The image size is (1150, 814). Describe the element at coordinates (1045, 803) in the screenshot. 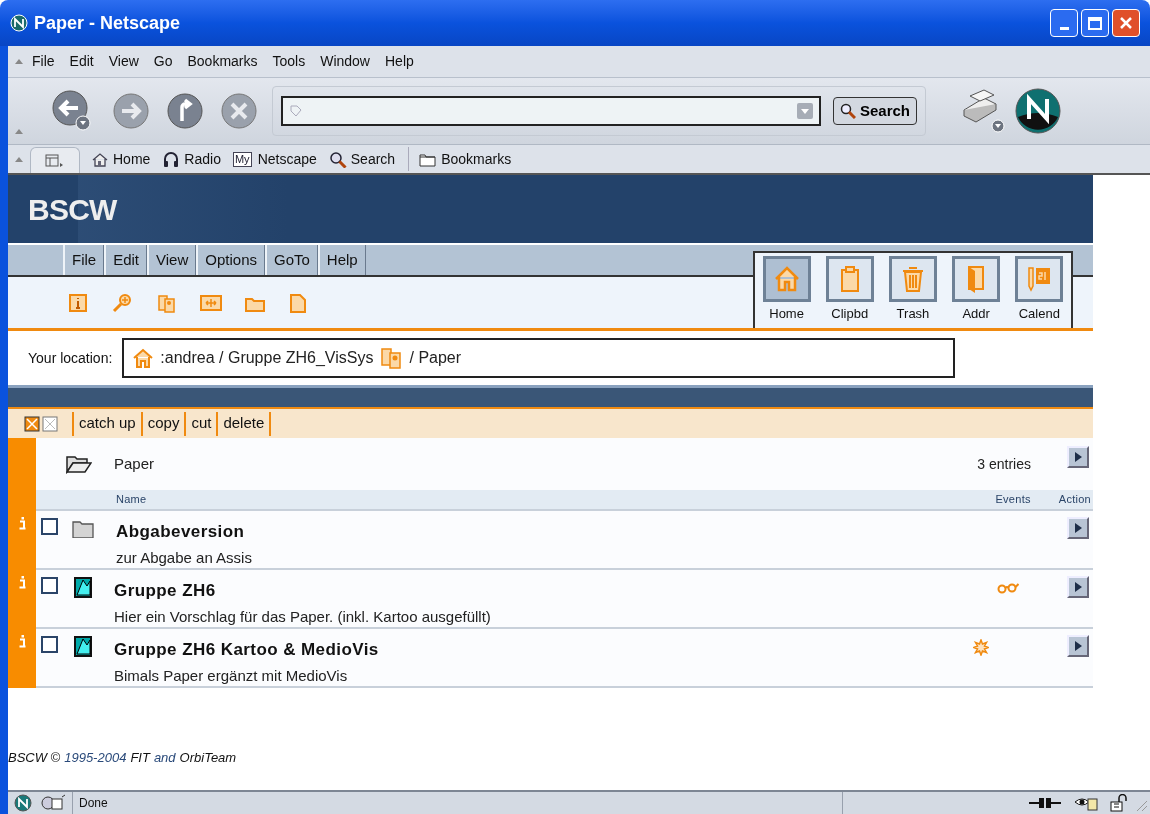

I see `connection-icon` at that location.